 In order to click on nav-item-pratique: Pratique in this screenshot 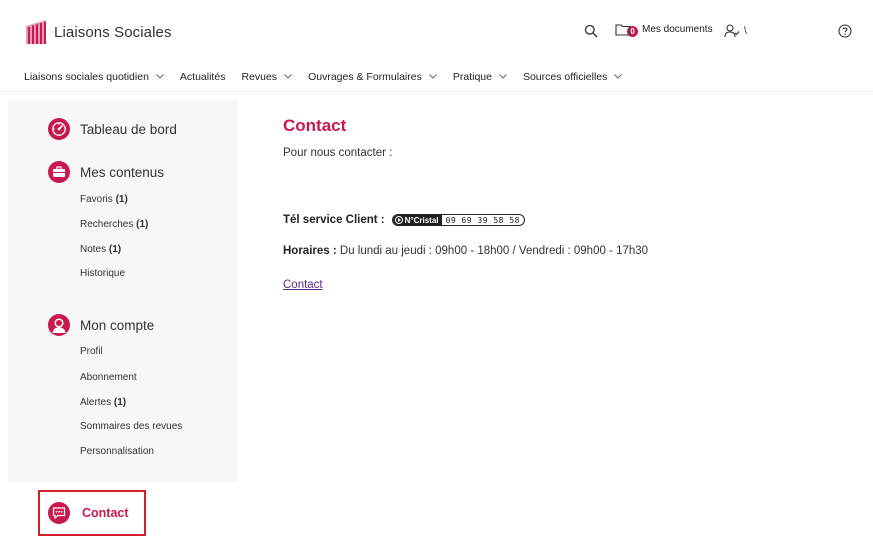, I will do `click(480, 77)`.